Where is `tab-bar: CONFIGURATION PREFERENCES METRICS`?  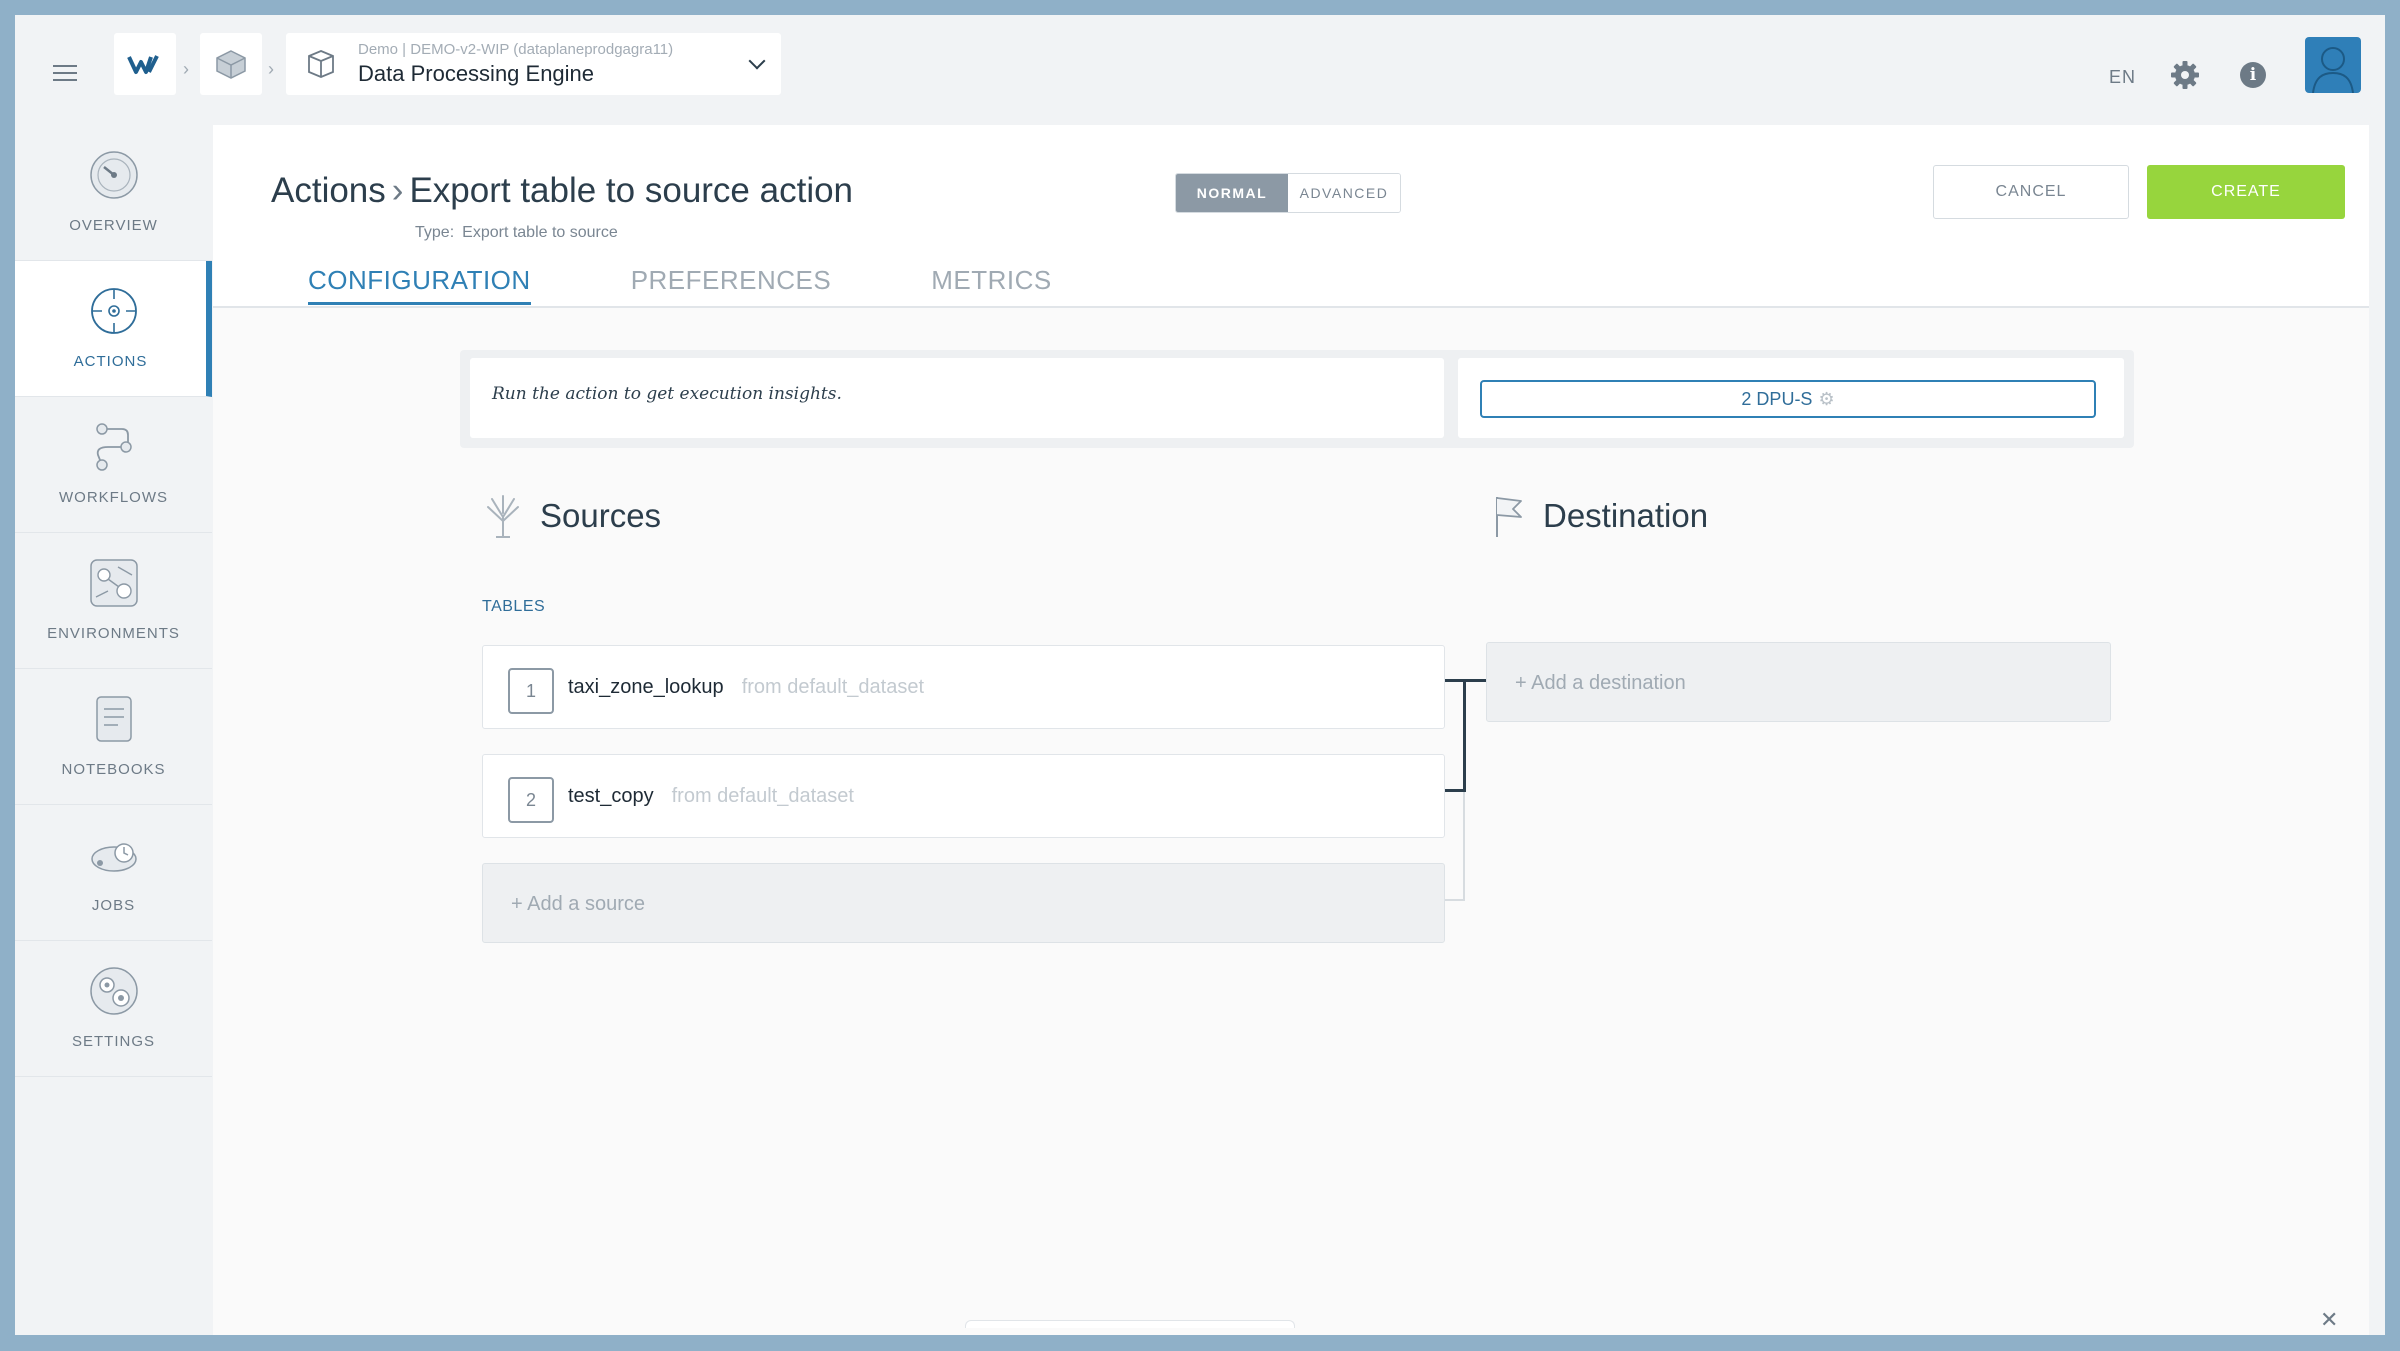
tab-bar: CONFIGURATION PREFERENCES METRICS is located at coordinates (730, 285).